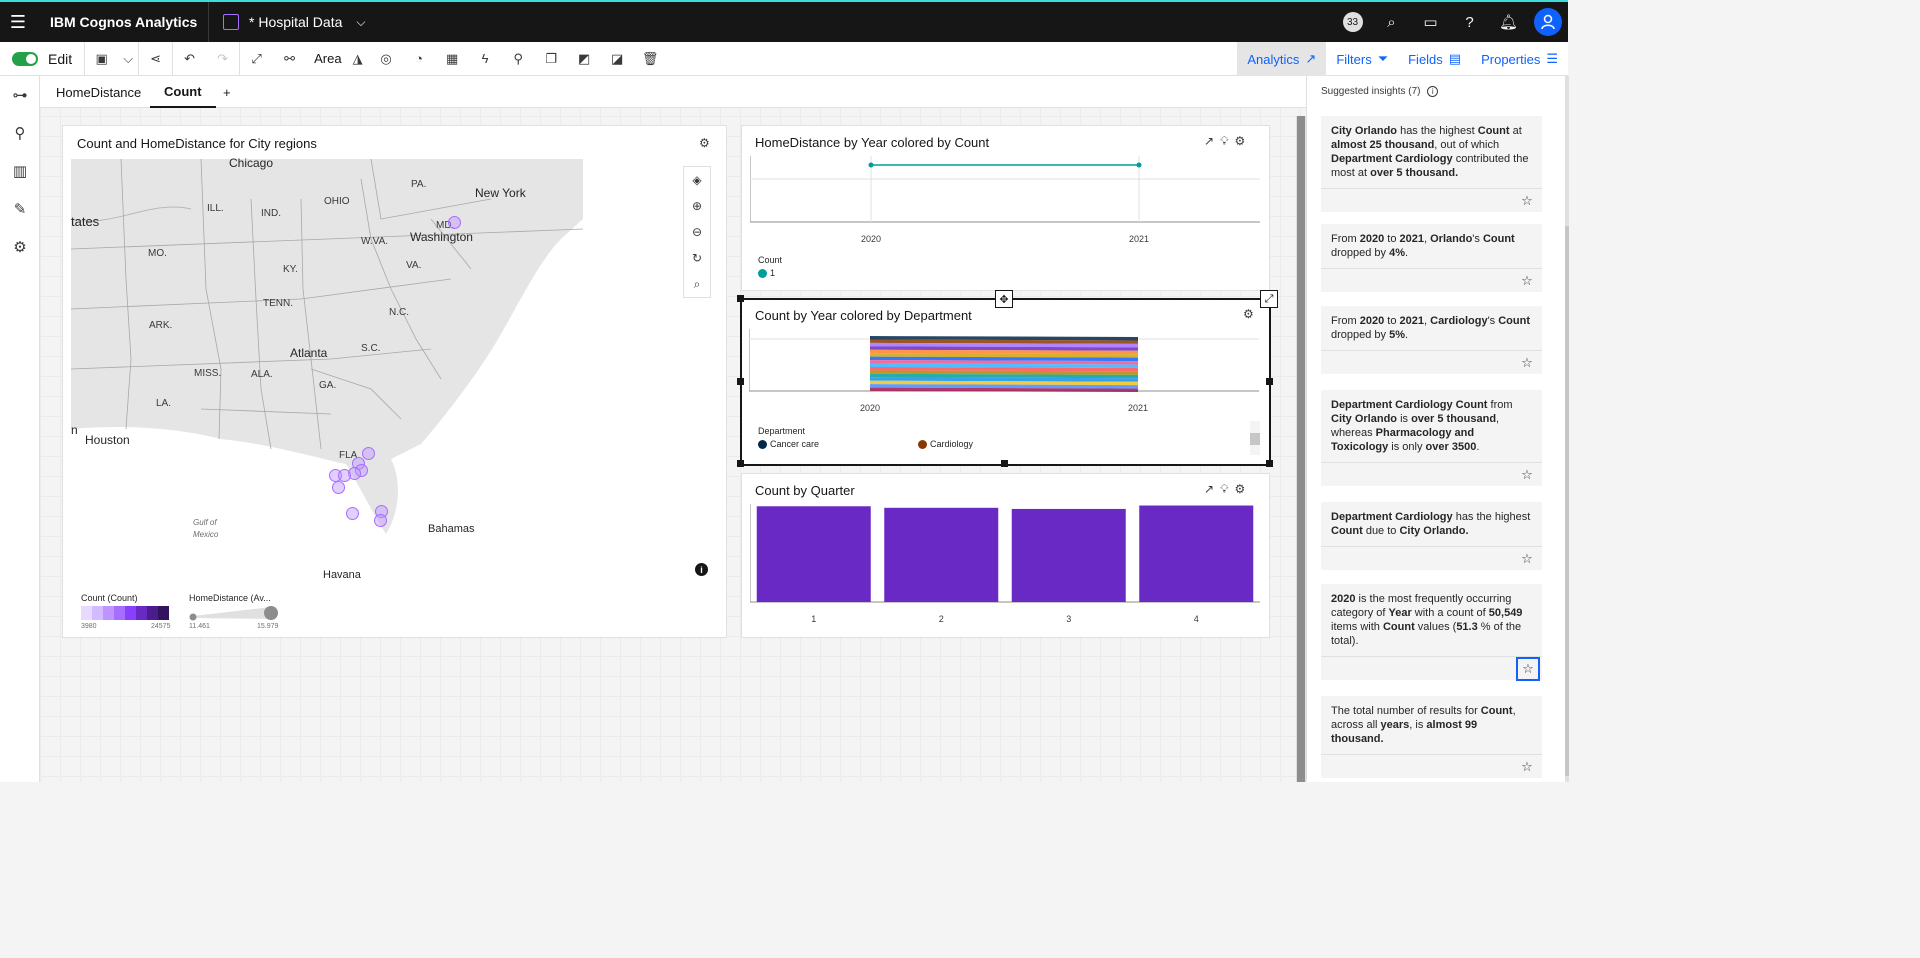 The image size is (1920, 958). Describe the element at coordinates (1006, 566) in the screenshot. I see `bar-chart: 1 2 3 4` at that location.